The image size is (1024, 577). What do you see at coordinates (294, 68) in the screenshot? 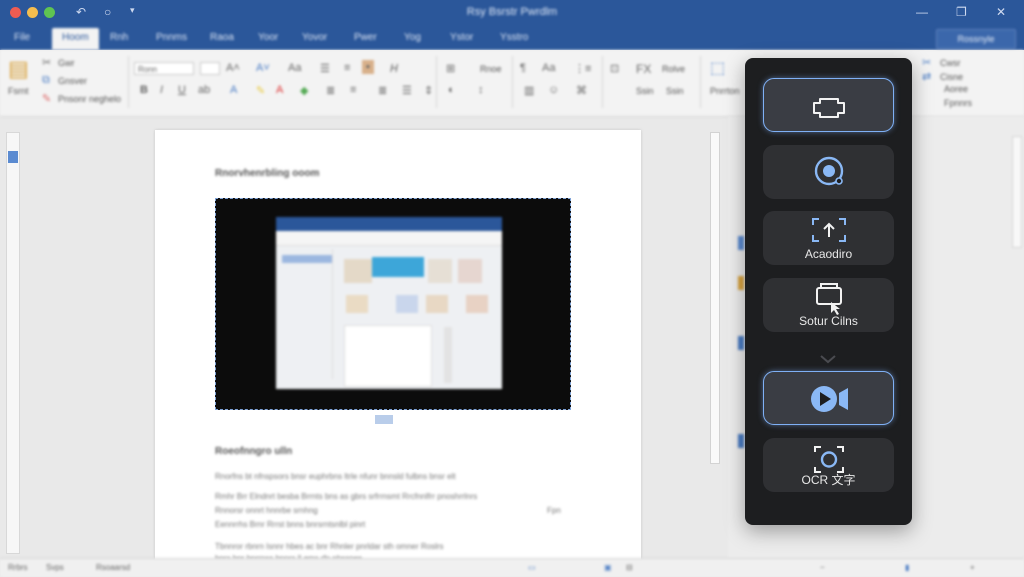
I see `change-case-icon: Aa` at bounding box center [294, 68].